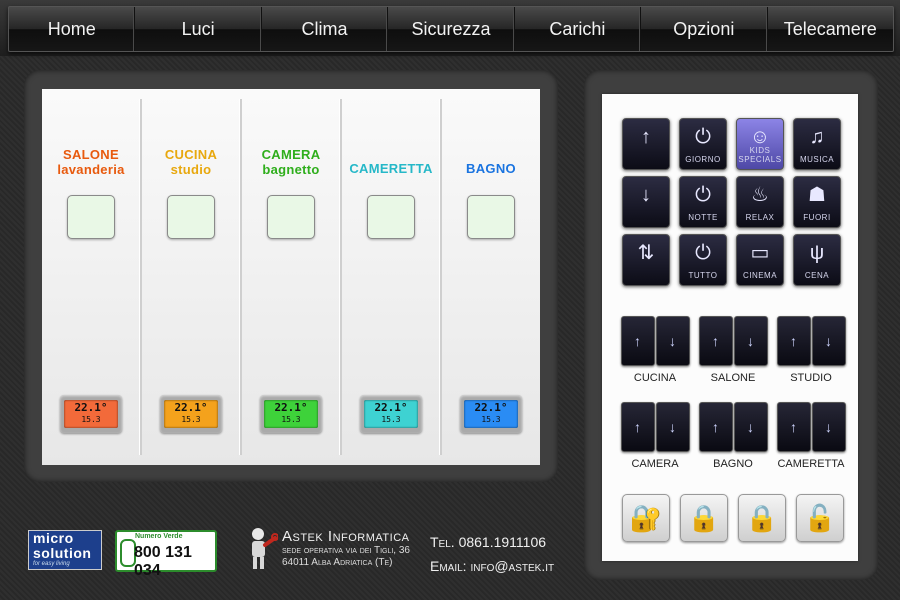  I want to click on micro-logo-line1: micro, so click(53, 538).